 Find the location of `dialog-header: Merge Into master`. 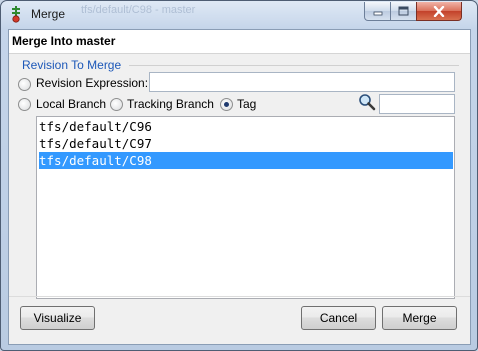

dialog-header: Merge Into master is located at coordinates (239, 42).